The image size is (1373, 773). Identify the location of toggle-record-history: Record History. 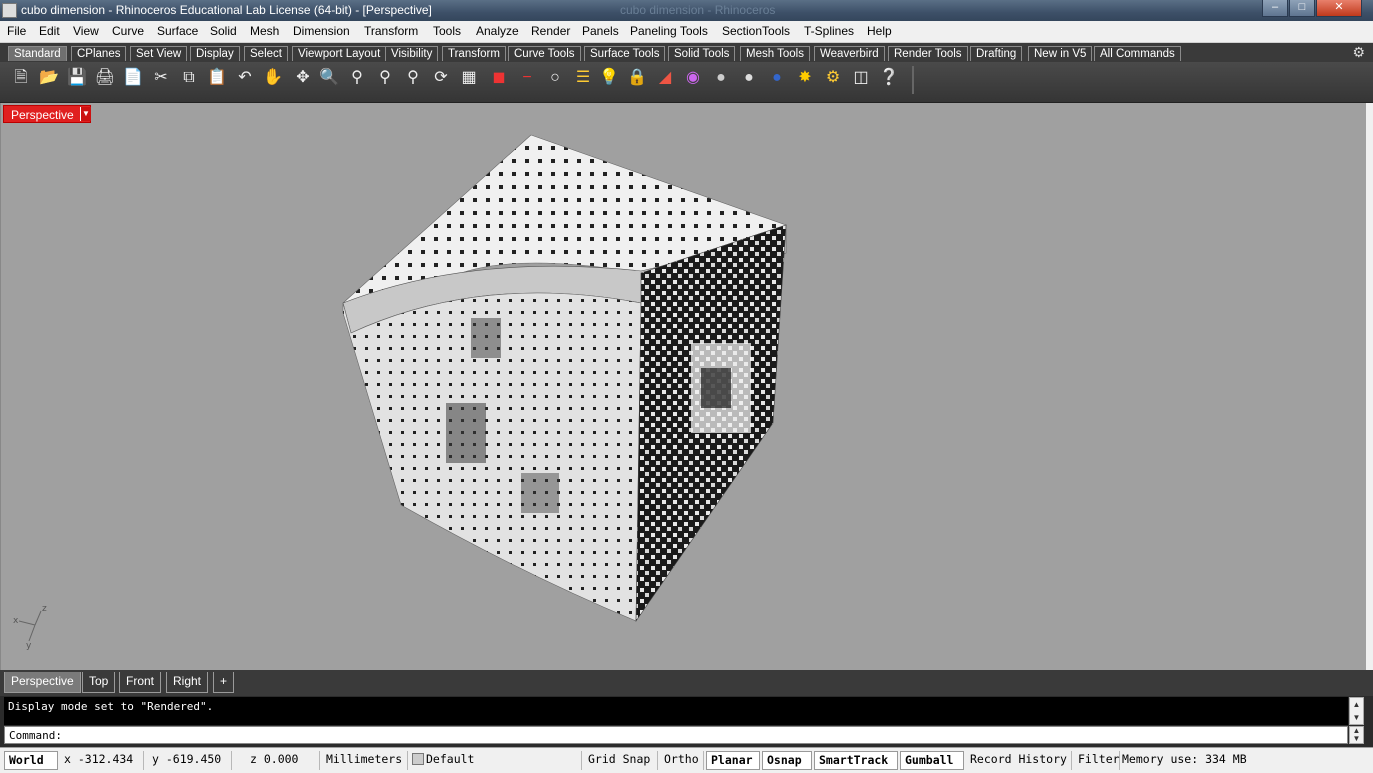
(1019, 760).